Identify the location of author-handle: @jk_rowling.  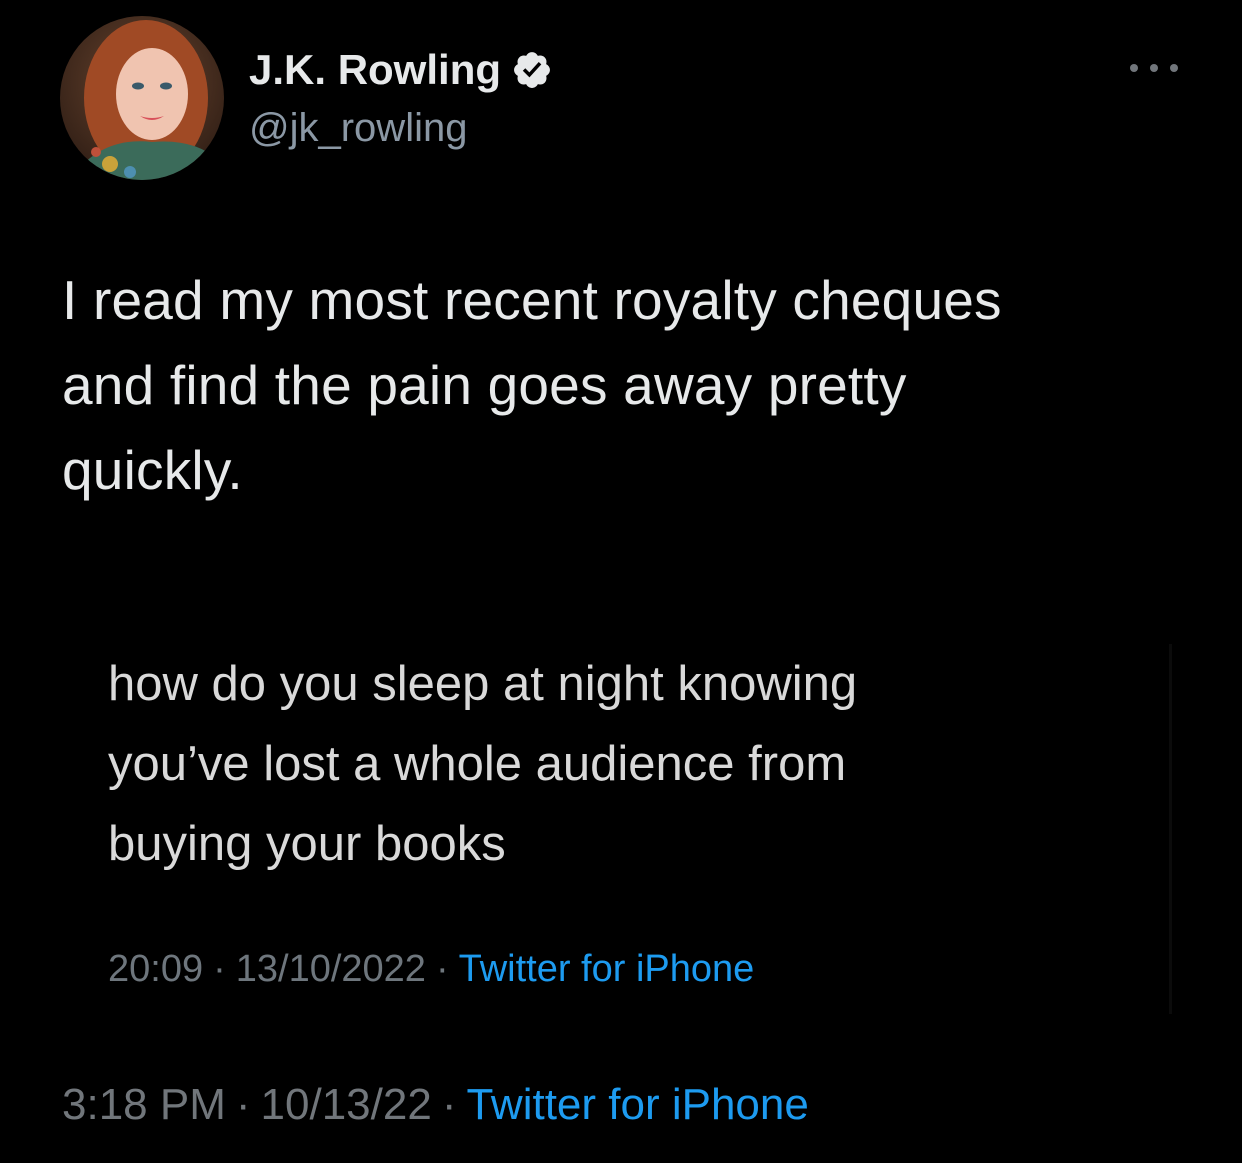
(358, 128).